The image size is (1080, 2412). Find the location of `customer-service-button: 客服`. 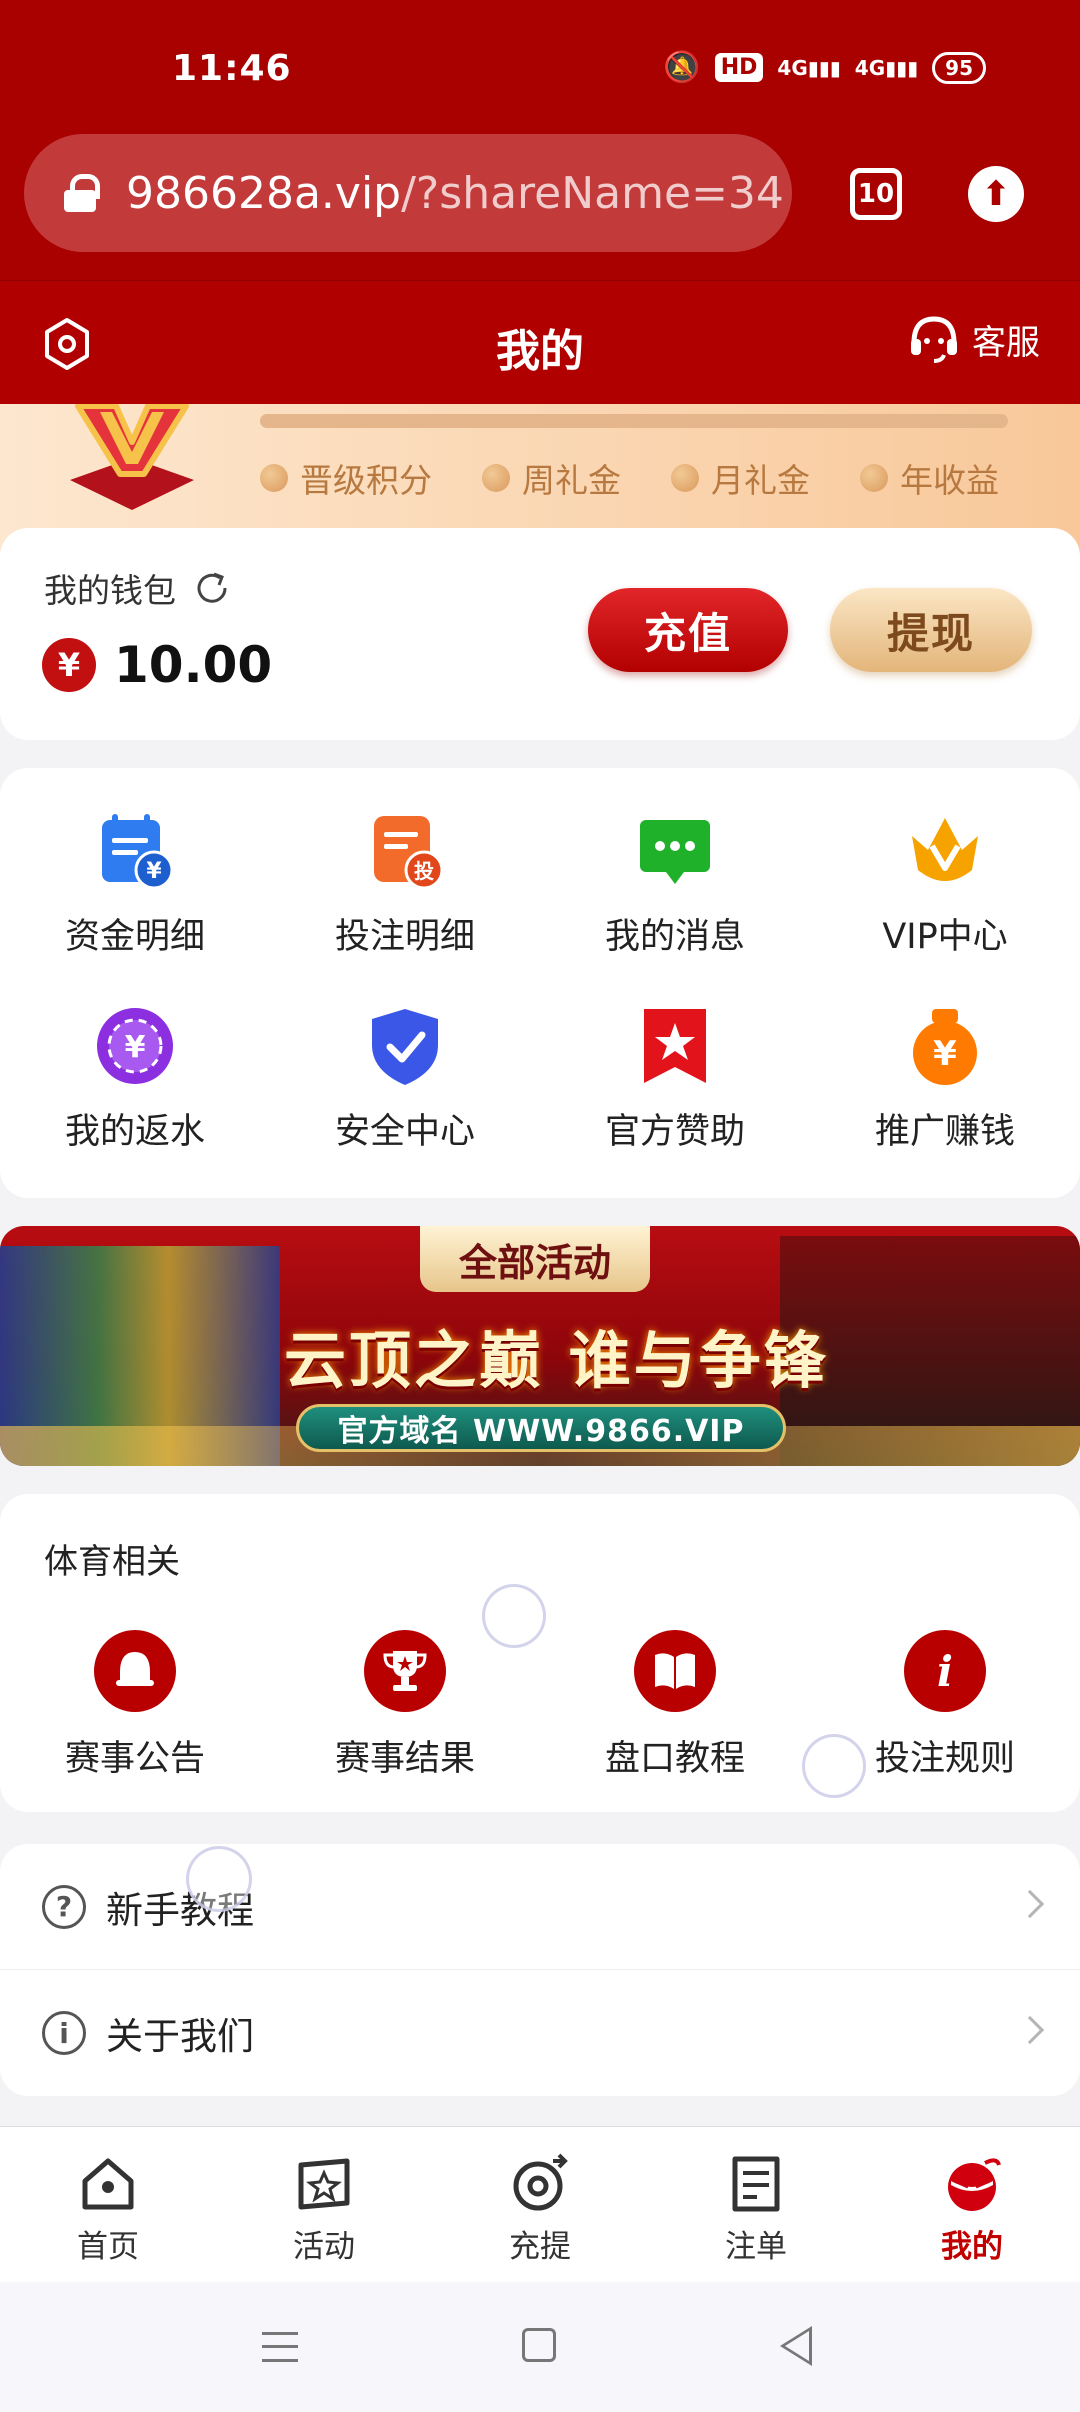

customer-service-button: 客服 is located at coordinates (973, 339).